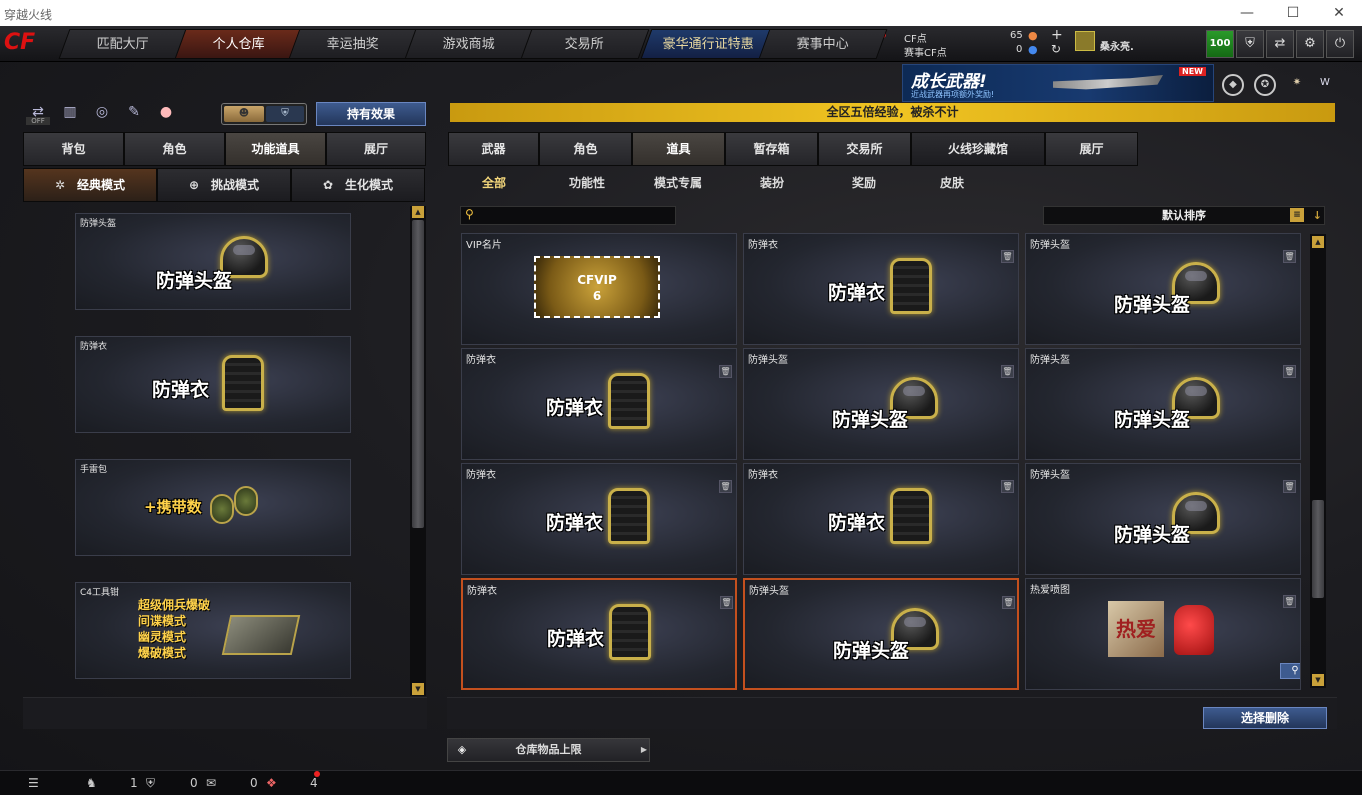 This screenshot has height=795, width=1362. Describe the element at coordinates (1056, 49) in the screenshot. I see `refresh-icon: ↻` at that location.